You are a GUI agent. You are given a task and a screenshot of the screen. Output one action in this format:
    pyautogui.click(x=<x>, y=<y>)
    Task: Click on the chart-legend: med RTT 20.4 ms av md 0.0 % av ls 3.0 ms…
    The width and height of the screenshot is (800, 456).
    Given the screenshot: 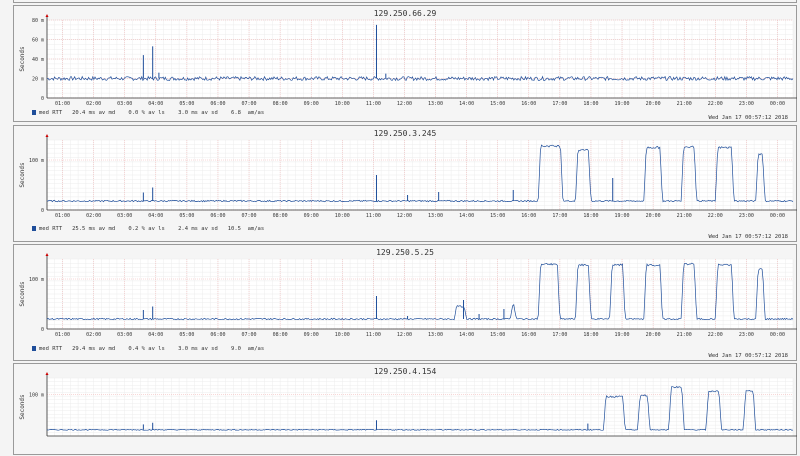 What is the action you would take?
    pyautogui.click(x=148, y=113)
    